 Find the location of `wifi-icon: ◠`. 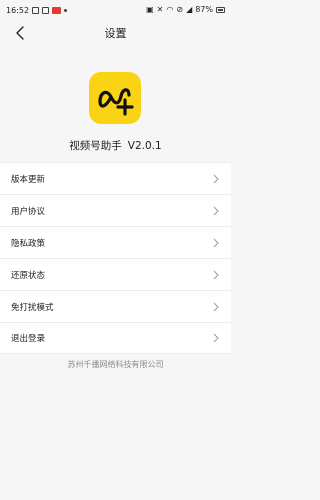

wifi-icon: ◠ is located at coordinates (170, 9).